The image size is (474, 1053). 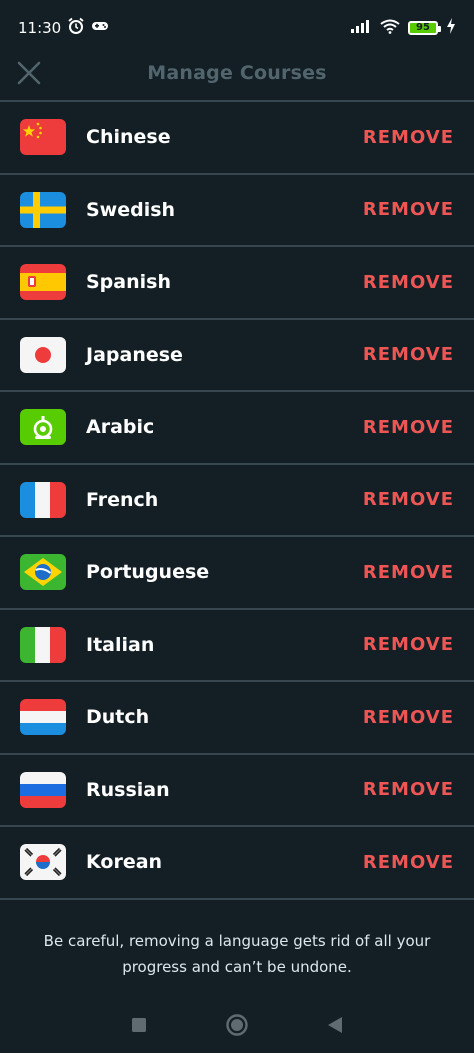 I want to click on square-icon, so click(x=139, y=1025).